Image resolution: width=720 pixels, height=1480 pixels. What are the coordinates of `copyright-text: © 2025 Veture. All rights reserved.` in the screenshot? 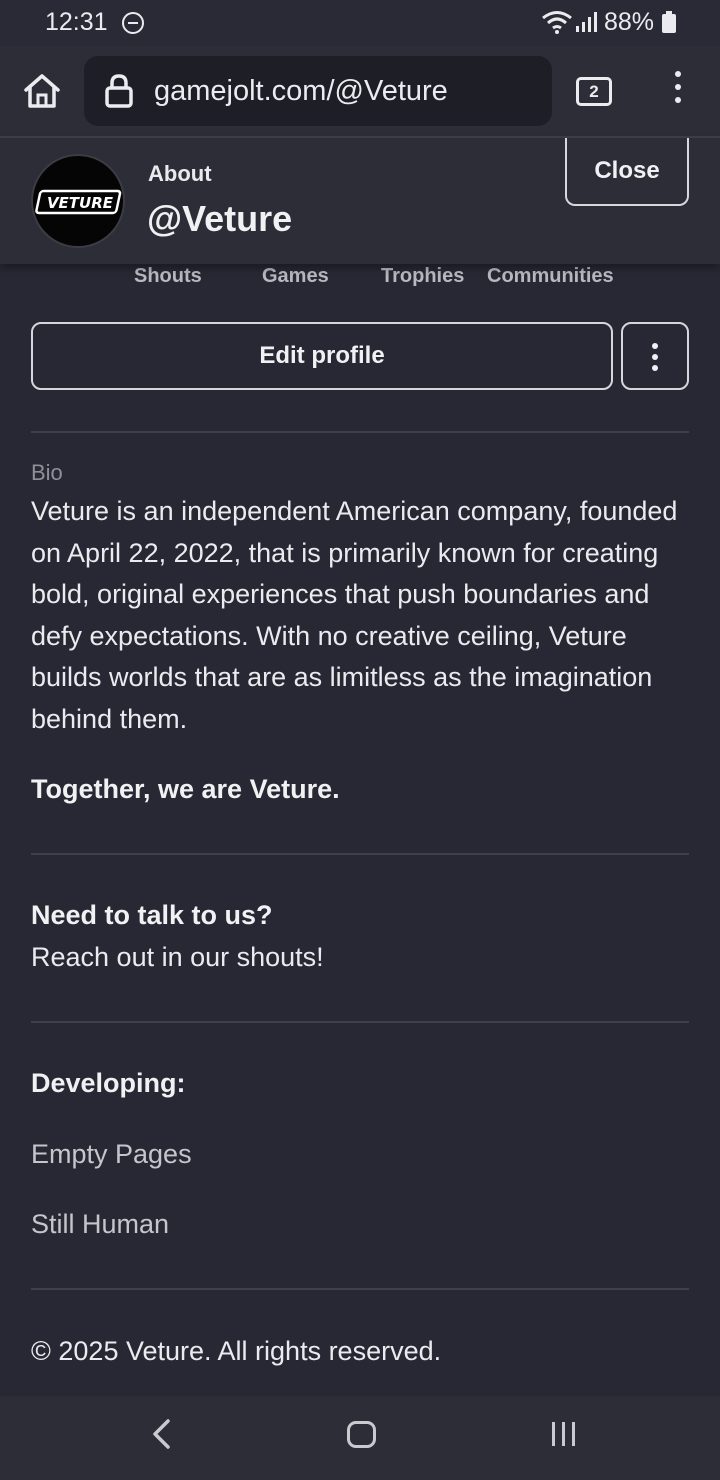 It's located at (236, 1351).